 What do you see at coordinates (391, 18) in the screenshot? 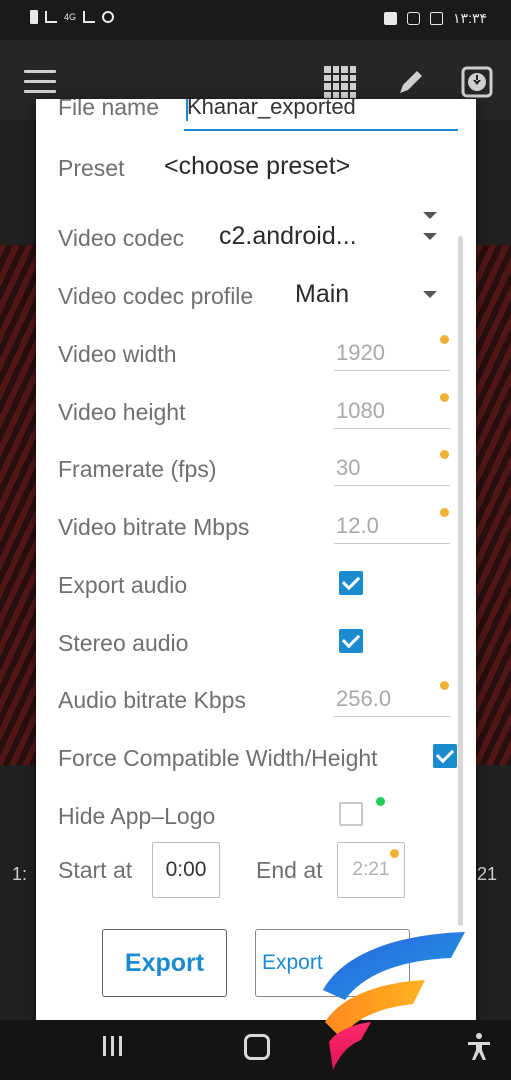
I see `check-box-icon` at bounding box center [391, 18].